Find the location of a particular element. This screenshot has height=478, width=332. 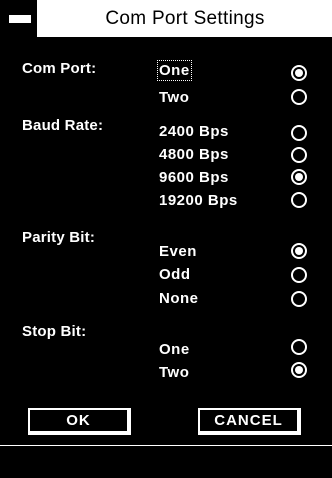

com-port-option-two: Two is located at coordinates (174, 97).